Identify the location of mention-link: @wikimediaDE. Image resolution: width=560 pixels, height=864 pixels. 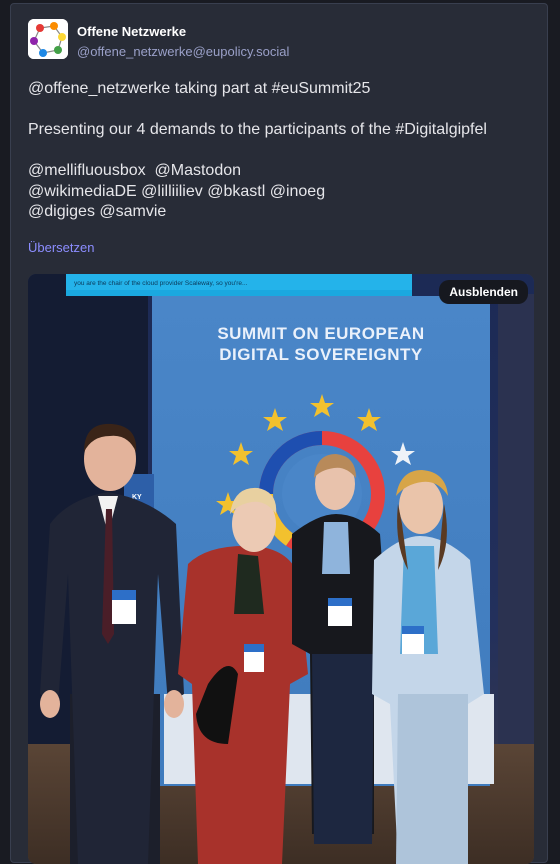
(82, 191).